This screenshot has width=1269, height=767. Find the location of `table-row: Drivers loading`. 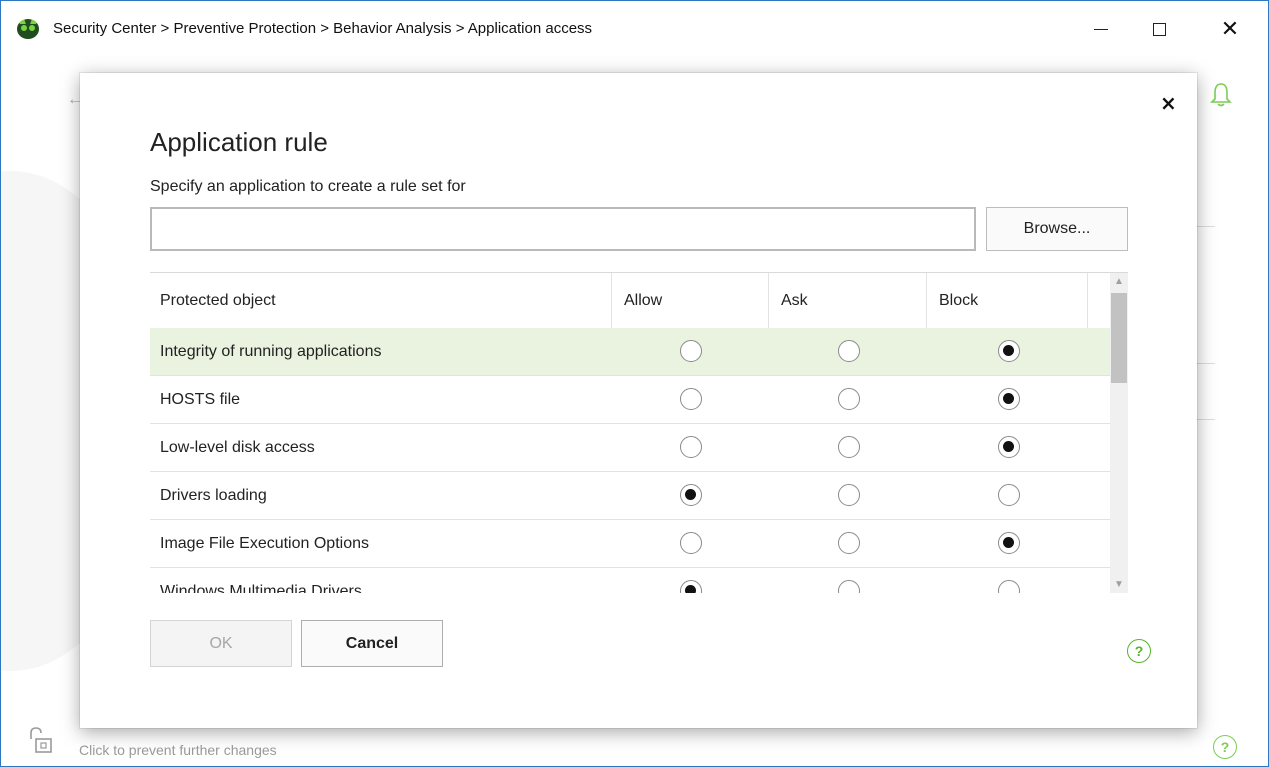

table-row: Drivers loading is located at coordinates (630, 496).